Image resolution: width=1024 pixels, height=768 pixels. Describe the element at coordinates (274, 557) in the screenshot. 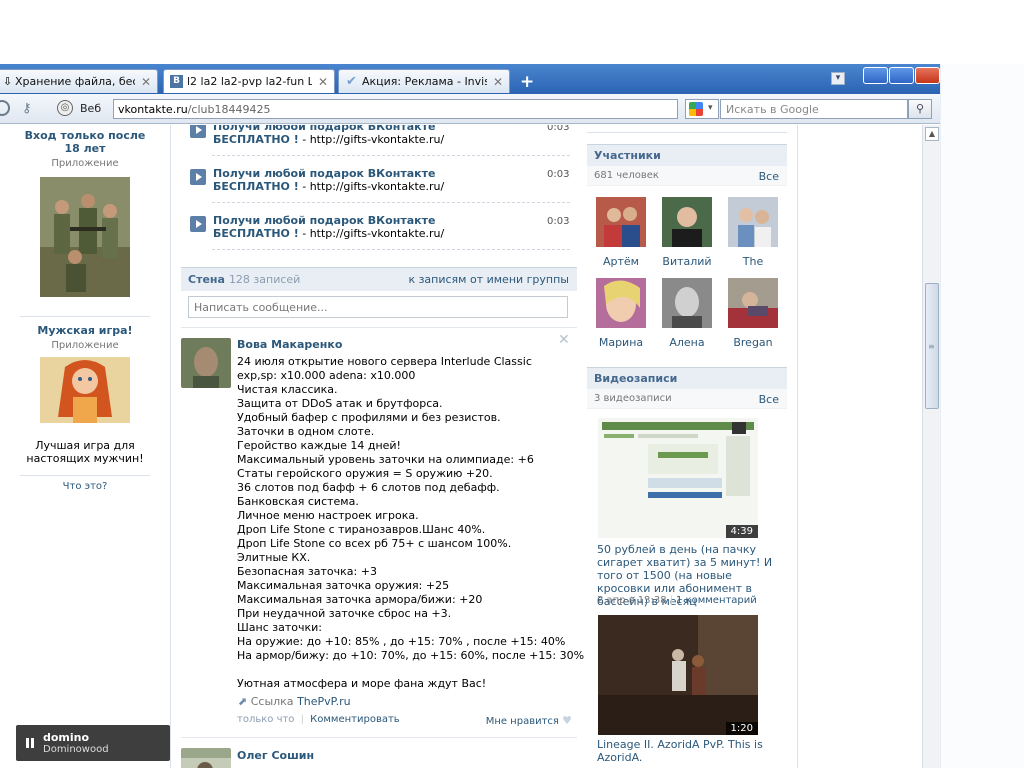

I see `post-line: Элитные КХ.` at that location.